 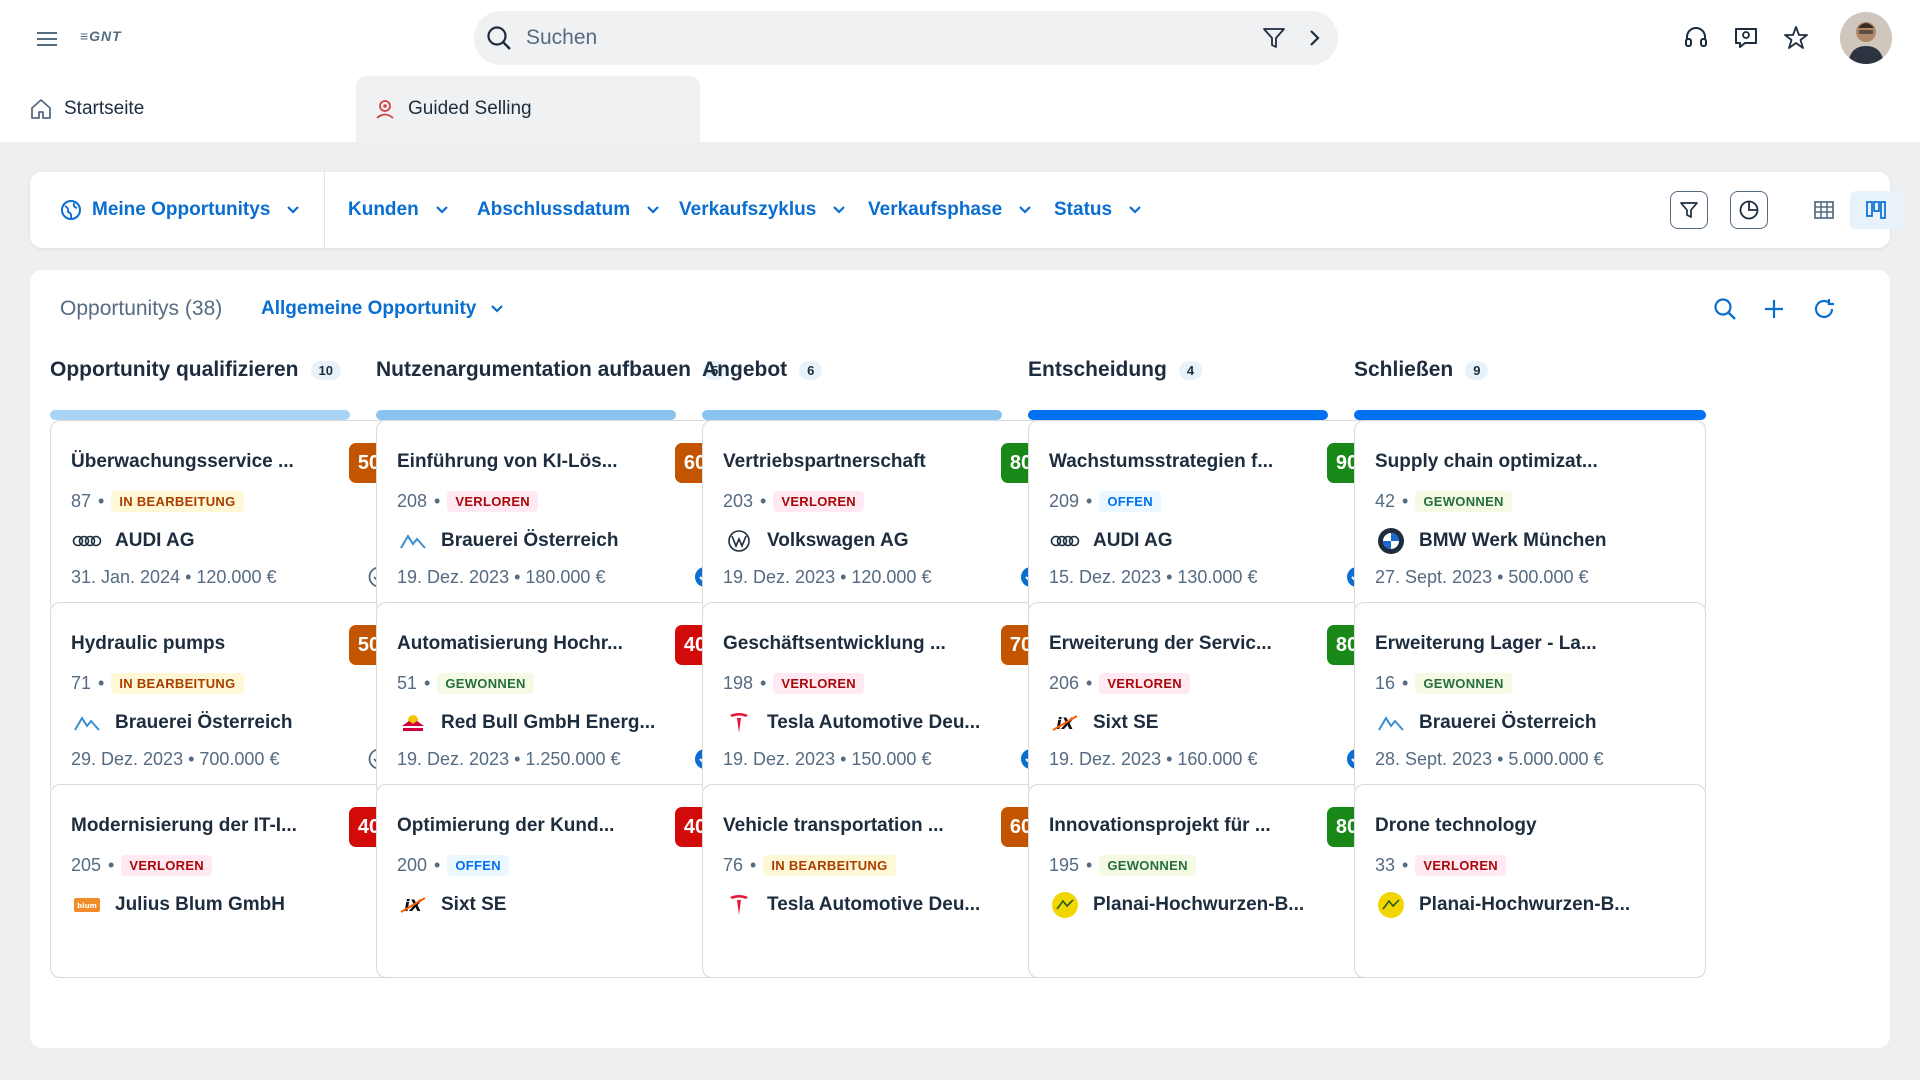 I want to click on card-meta: 209 • OFFEN, so click(x=1105, y=501).